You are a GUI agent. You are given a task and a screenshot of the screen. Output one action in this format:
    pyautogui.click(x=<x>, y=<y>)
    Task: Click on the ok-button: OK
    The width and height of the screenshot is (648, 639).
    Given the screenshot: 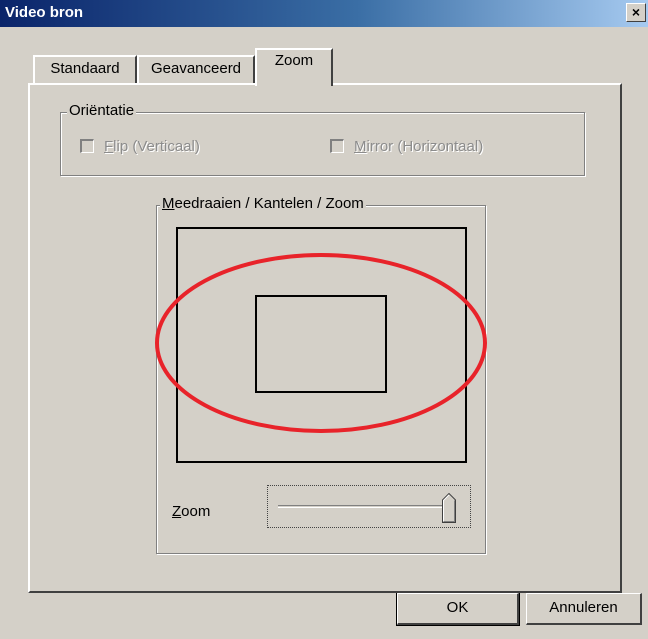 What is the action you would take?
    pyautogui.click(x=458, y=609)
    